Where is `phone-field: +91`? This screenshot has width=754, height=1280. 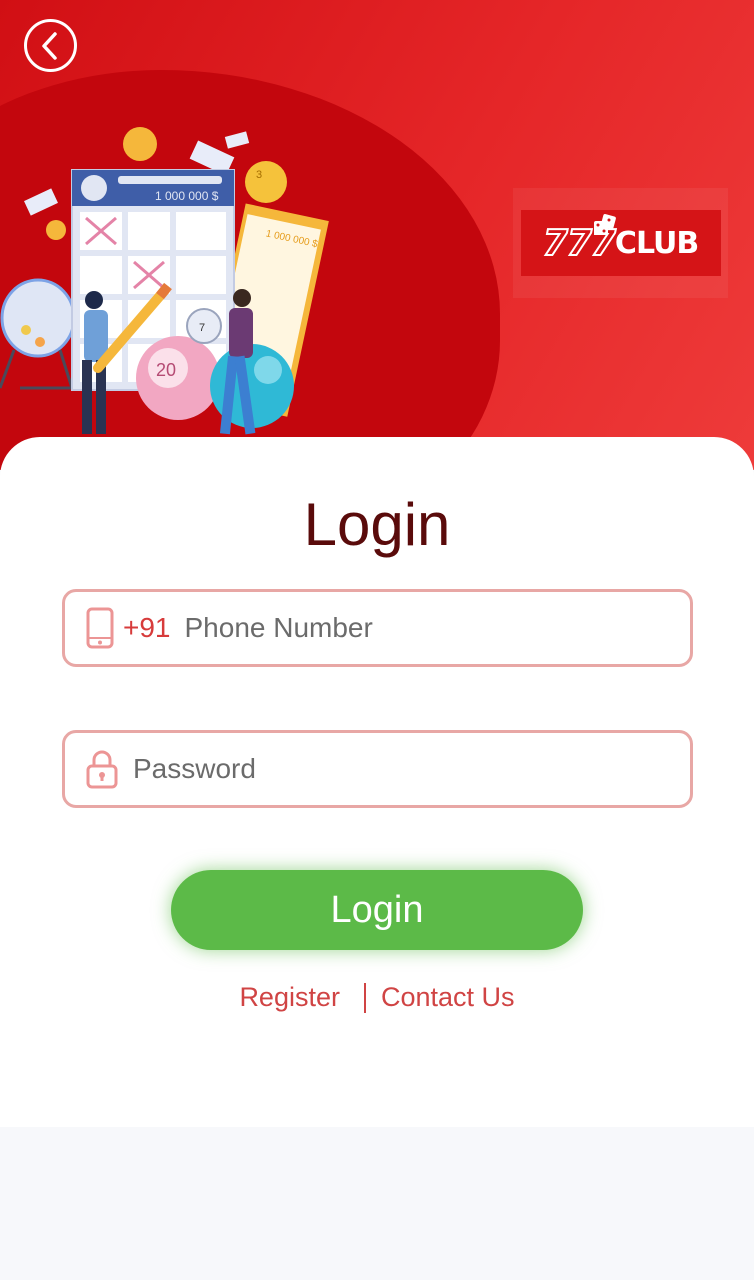 phone-field: +91 is located at coordinates (377, 628).